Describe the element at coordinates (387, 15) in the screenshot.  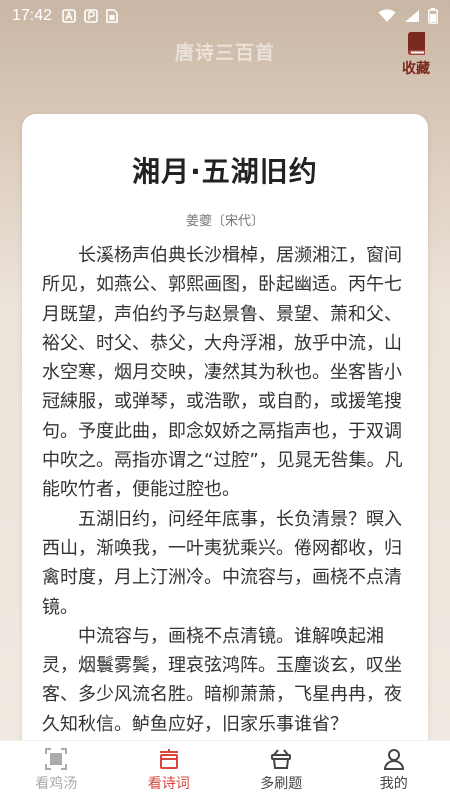
I see `wifi-icon` at that location.